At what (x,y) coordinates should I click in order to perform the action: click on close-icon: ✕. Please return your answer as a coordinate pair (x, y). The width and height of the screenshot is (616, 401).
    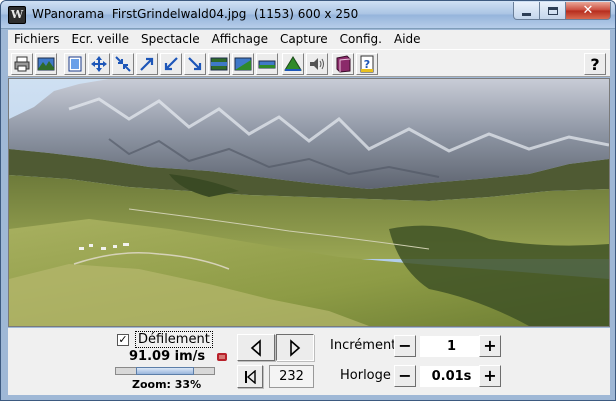
    Looking at the image, I should click on (588, 10).